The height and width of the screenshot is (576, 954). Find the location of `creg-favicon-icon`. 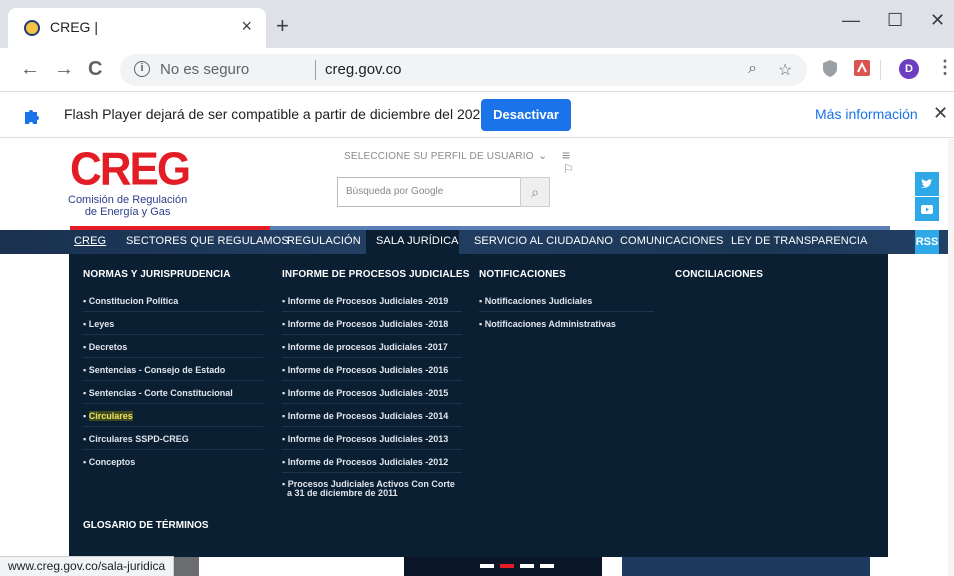

creg-favicon-icon is located at coordinates (32, 28).